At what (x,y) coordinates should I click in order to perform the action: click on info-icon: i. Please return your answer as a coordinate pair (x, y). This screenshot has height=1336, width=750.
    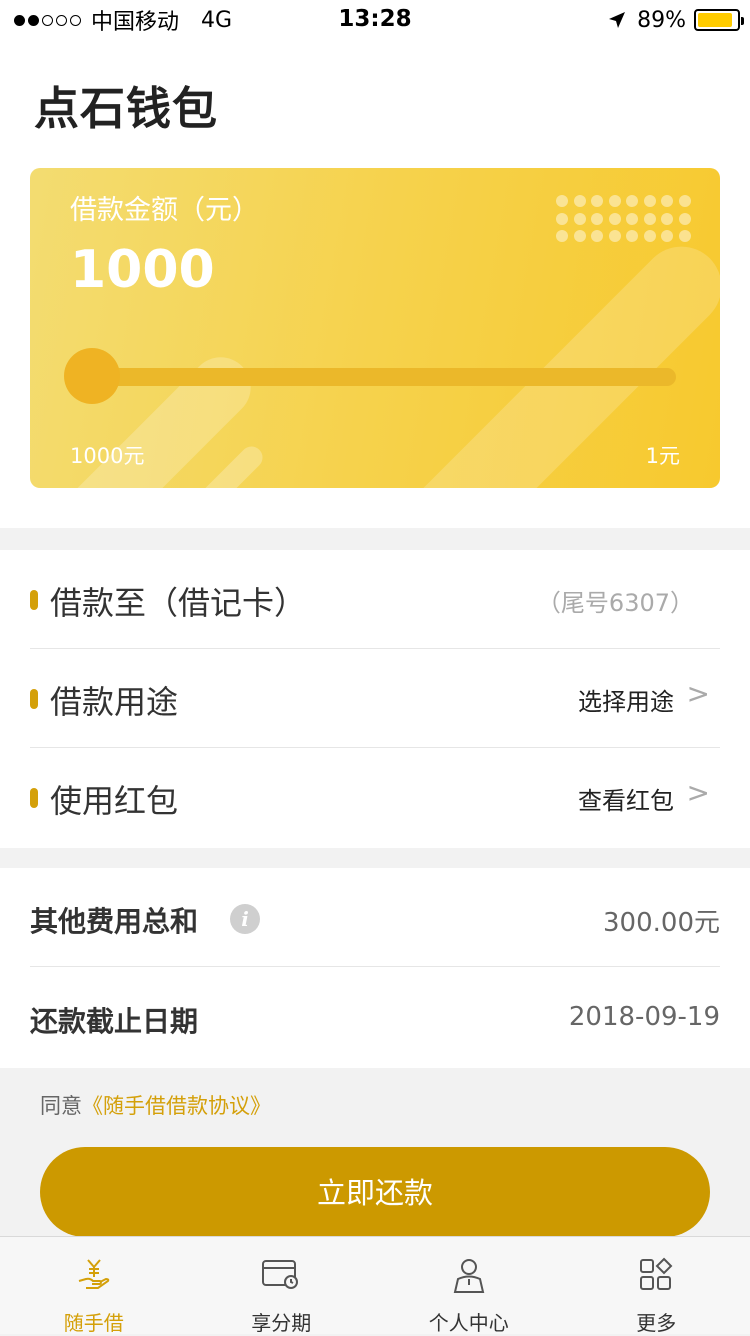
    Looking at the image, I should click on (245, 919).